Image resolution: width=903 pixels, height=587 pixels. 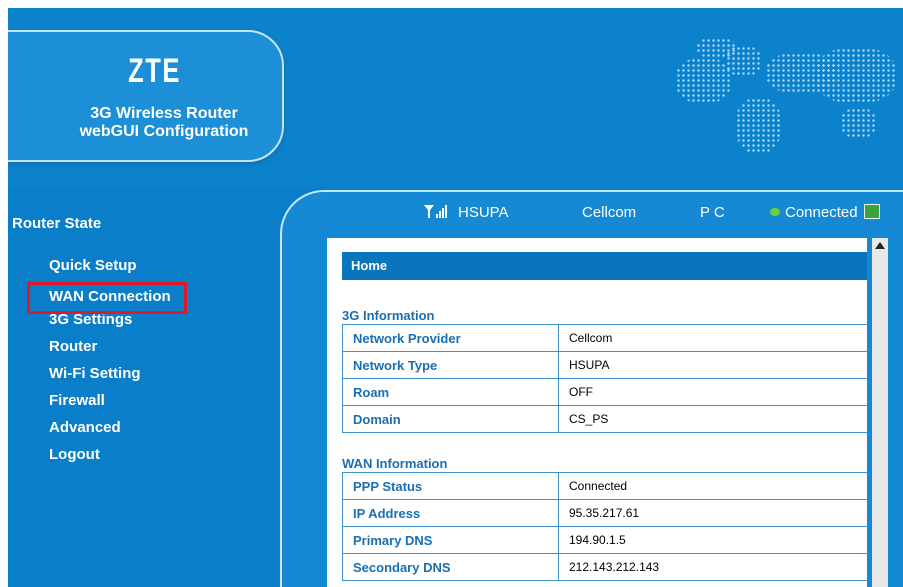 I want to click on network-mode-text: HSUPA, so click(x=483, y=212).